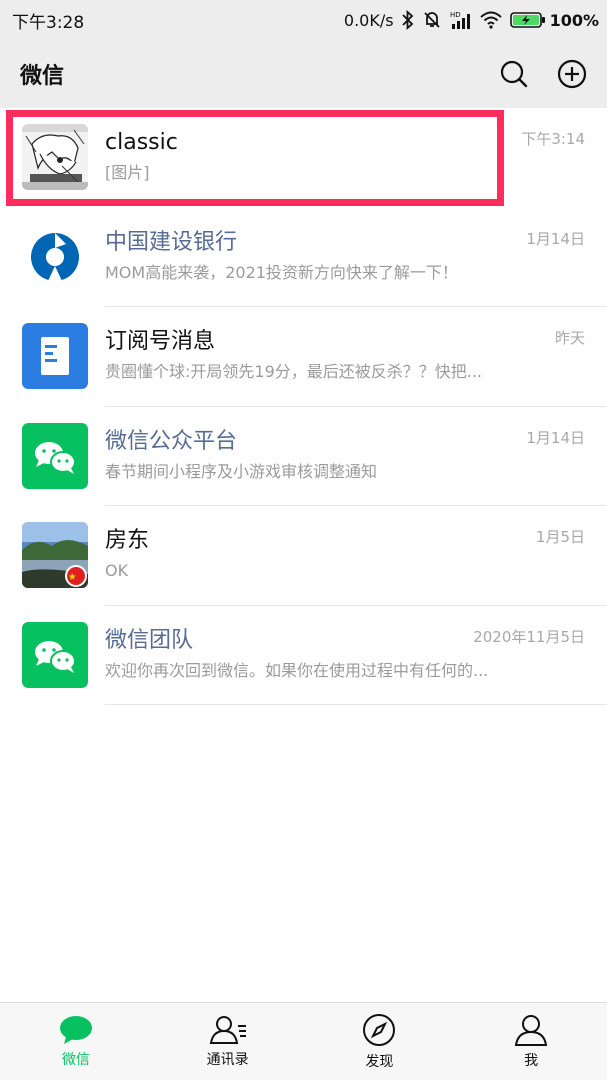 Image resolution: width=607 pixels, height=1080 pixels. I want to click on header: 微信, so click(303, 74).